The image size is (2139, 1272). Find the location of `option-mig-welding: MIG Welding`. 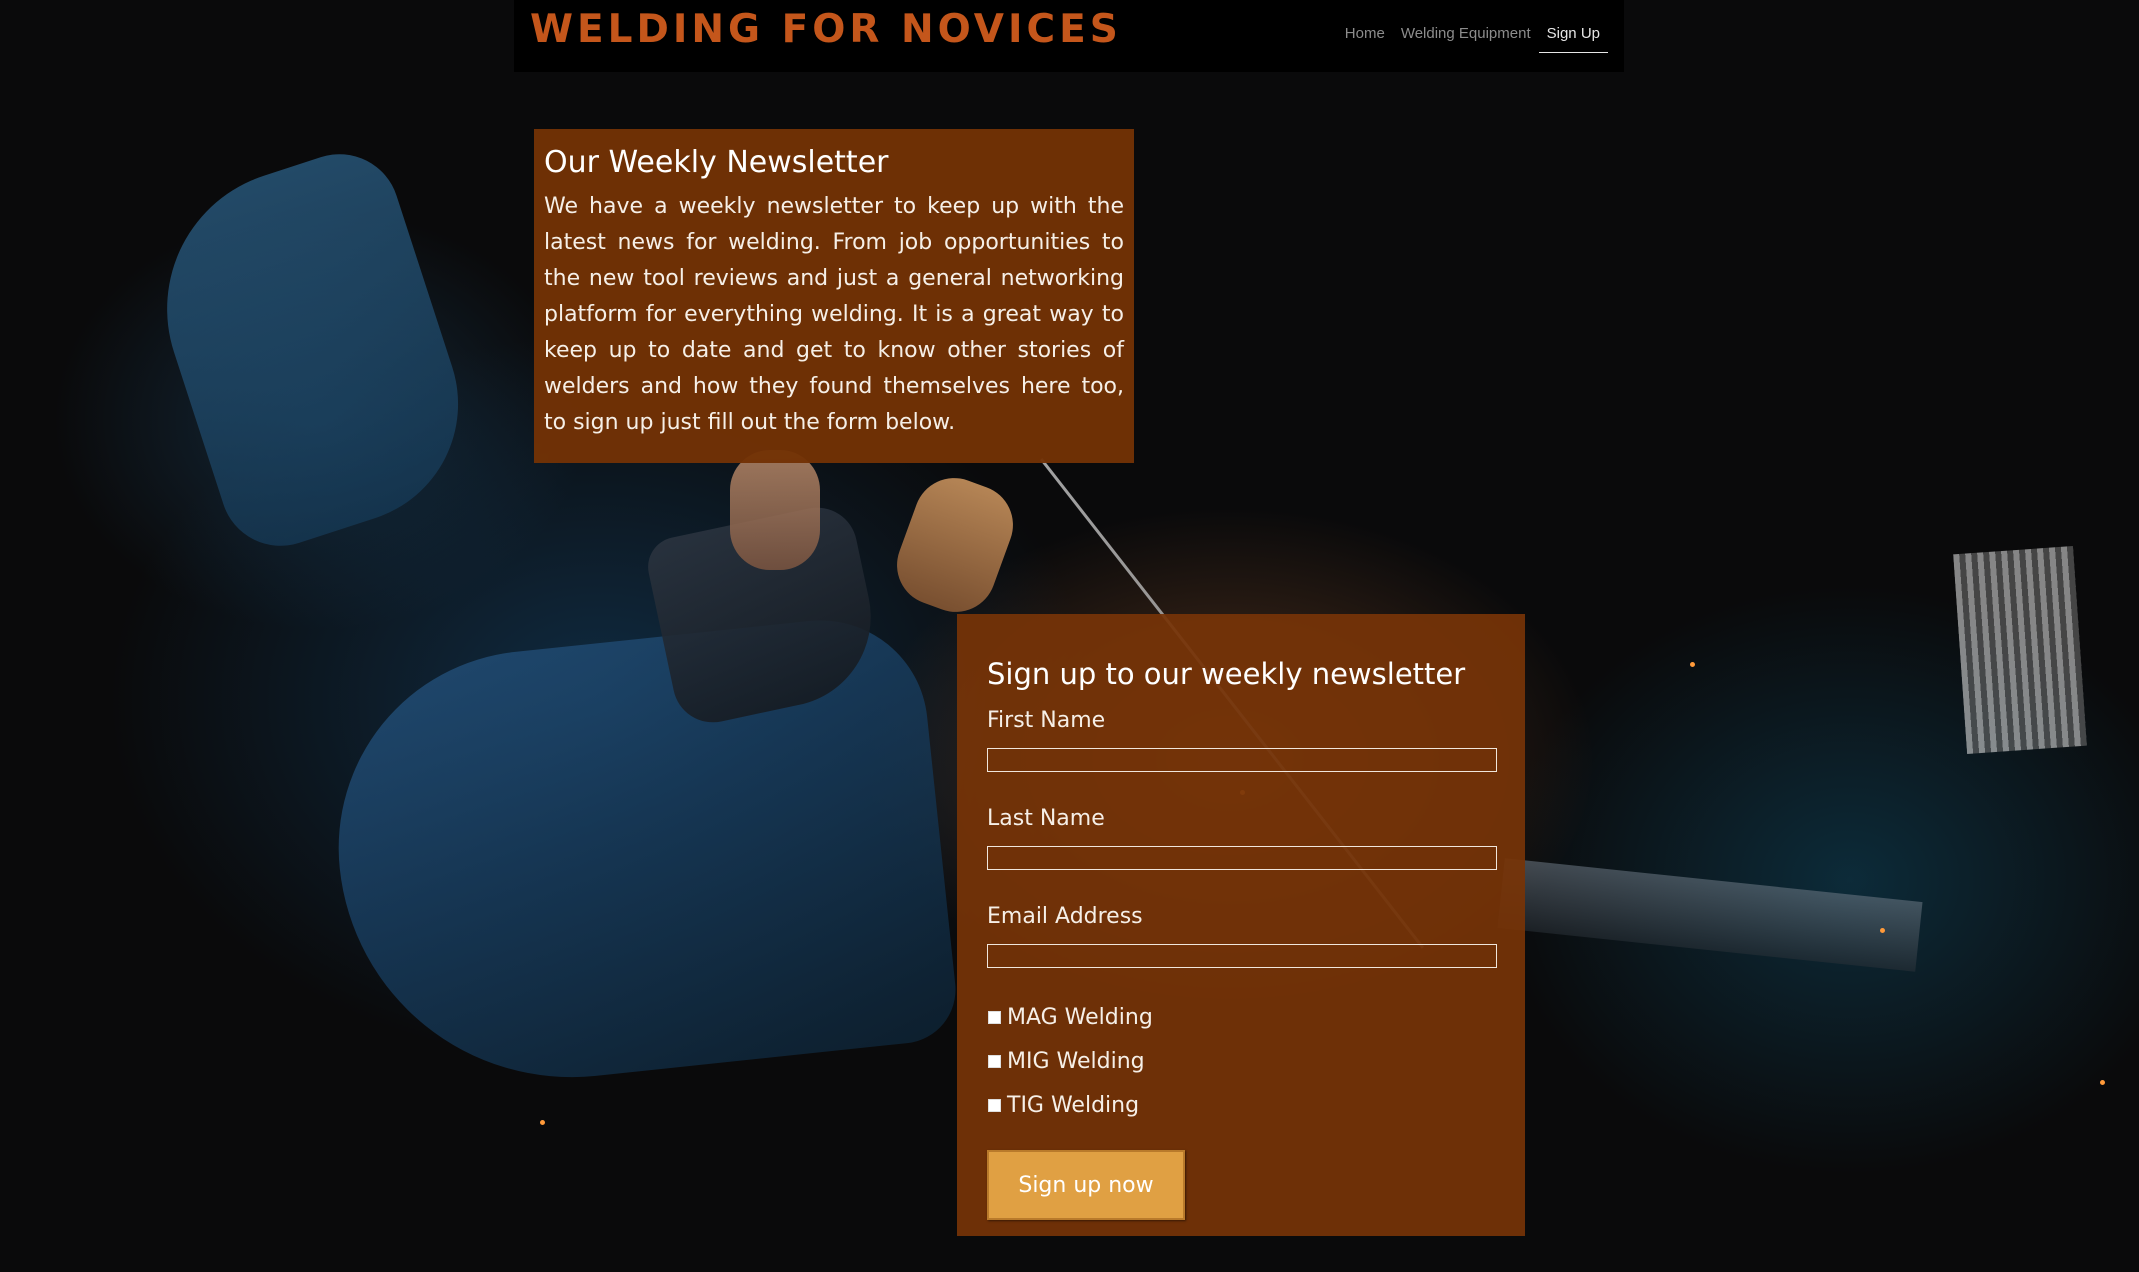

option-mig-welding: MIG Welding is located at coordinates (1241, 1061).